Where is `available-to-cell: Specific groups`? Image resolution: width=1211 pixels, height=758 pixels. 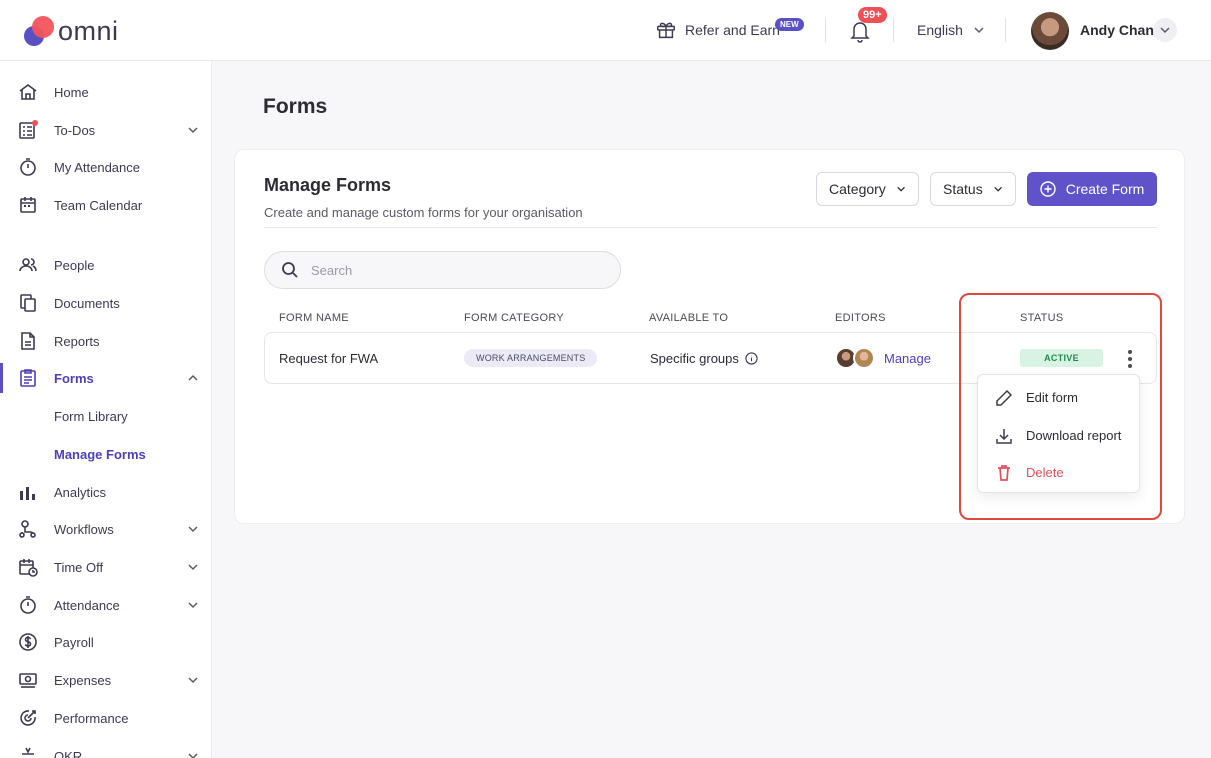 available-to-cell: Specific groups is located at coordinates (704, 358).